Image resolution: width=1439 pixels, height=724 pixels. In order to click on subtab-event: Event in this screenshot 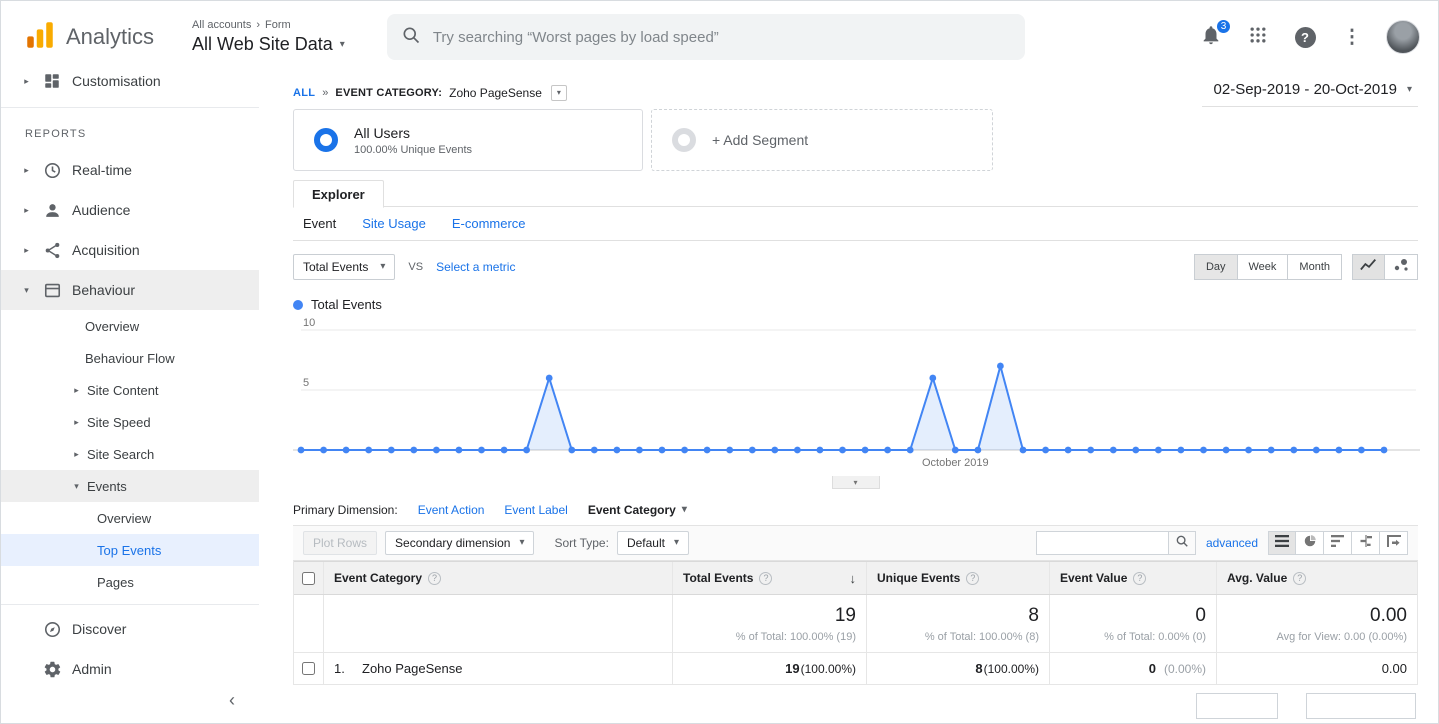, I will do `click(319, 223)`.